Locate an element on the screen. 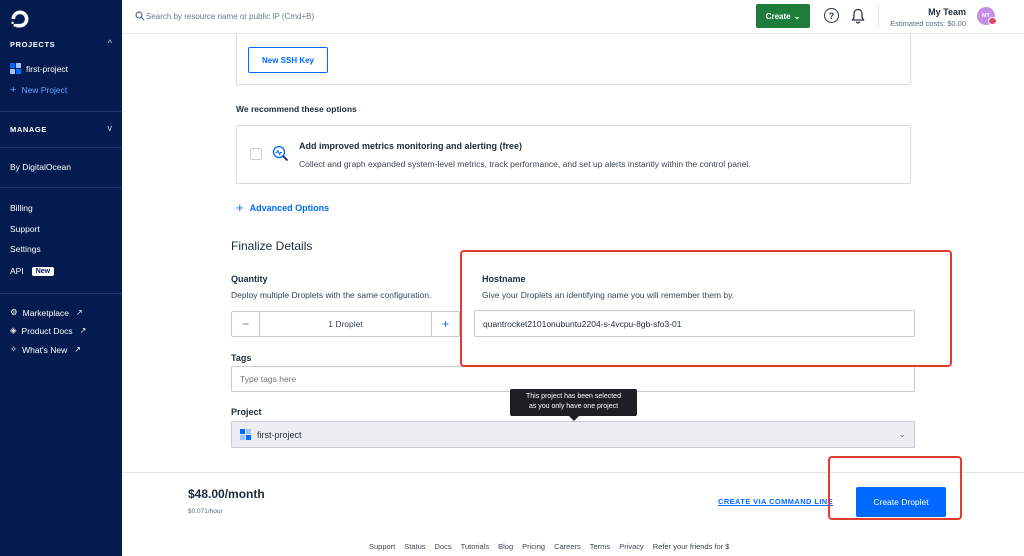  sidebar-item-label: first-project is located at coordinates (47, 68).